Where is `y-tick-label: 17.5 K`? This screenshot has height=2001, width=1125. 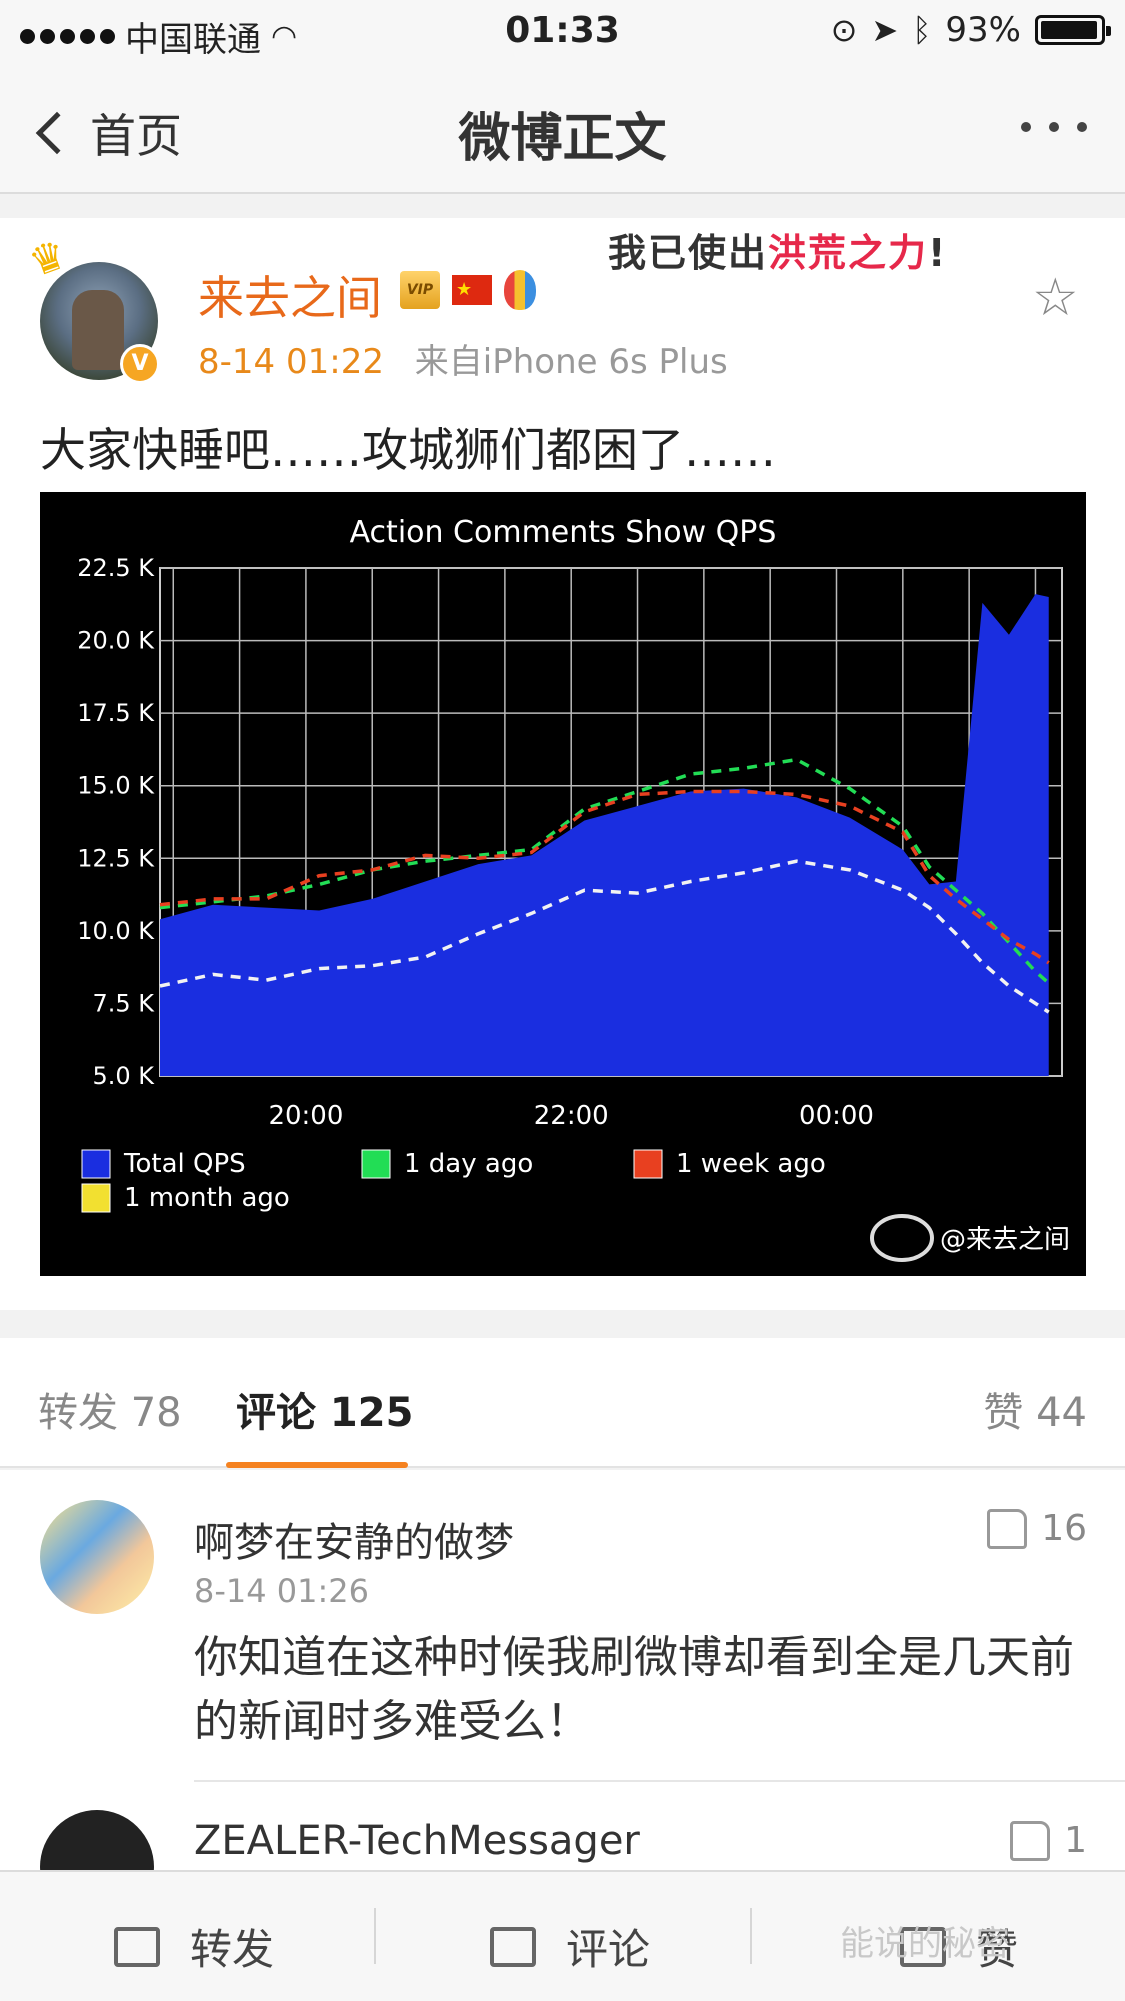 y-tick-label: 17.5 K is located at coordinates (116, 713).